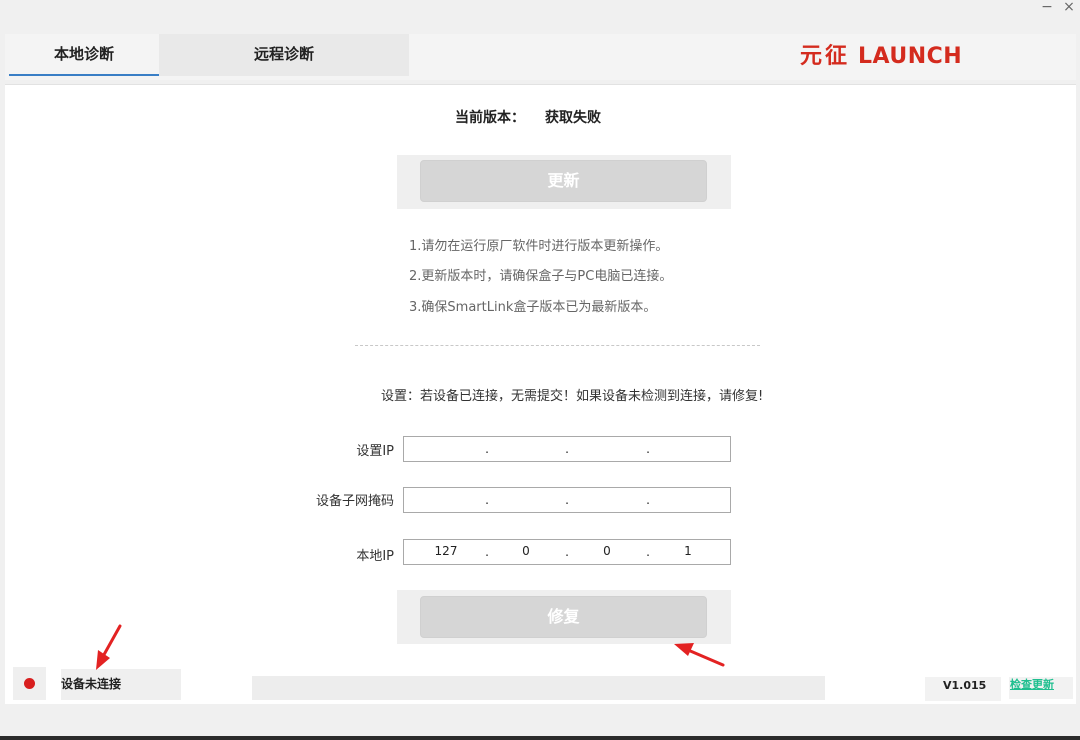  I want to click on brand-logo: 元征 LAUNCH, so click(895, 53).